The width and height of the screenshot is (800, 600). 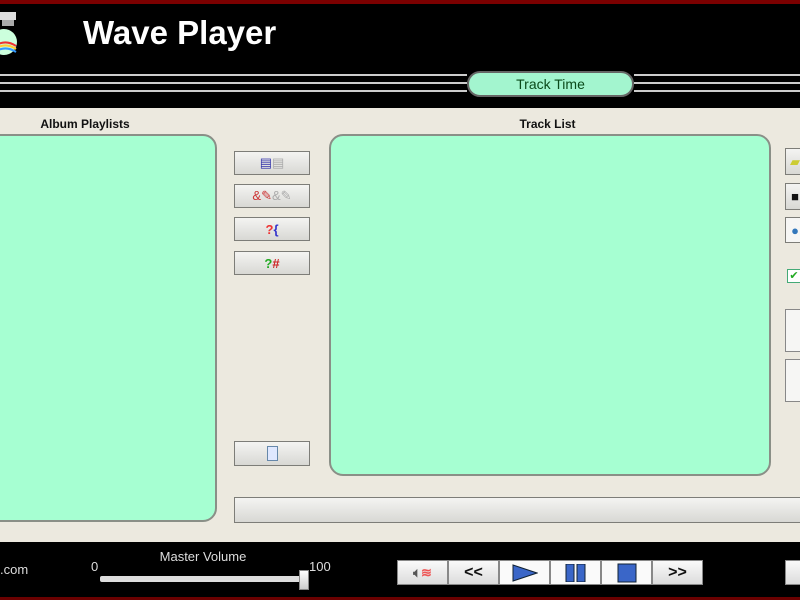 I want to click on volume-label: Master Volume, so click(x=203, y=556).